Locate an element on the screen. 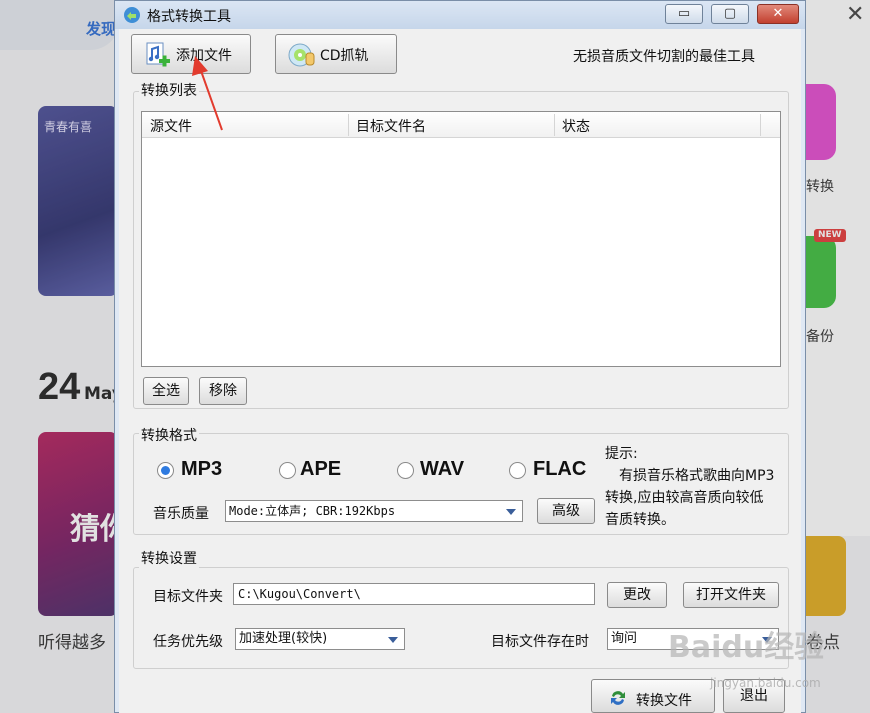  file-list-header: 源文件 目标文件名 状态 is located at coordinates (461, 125).